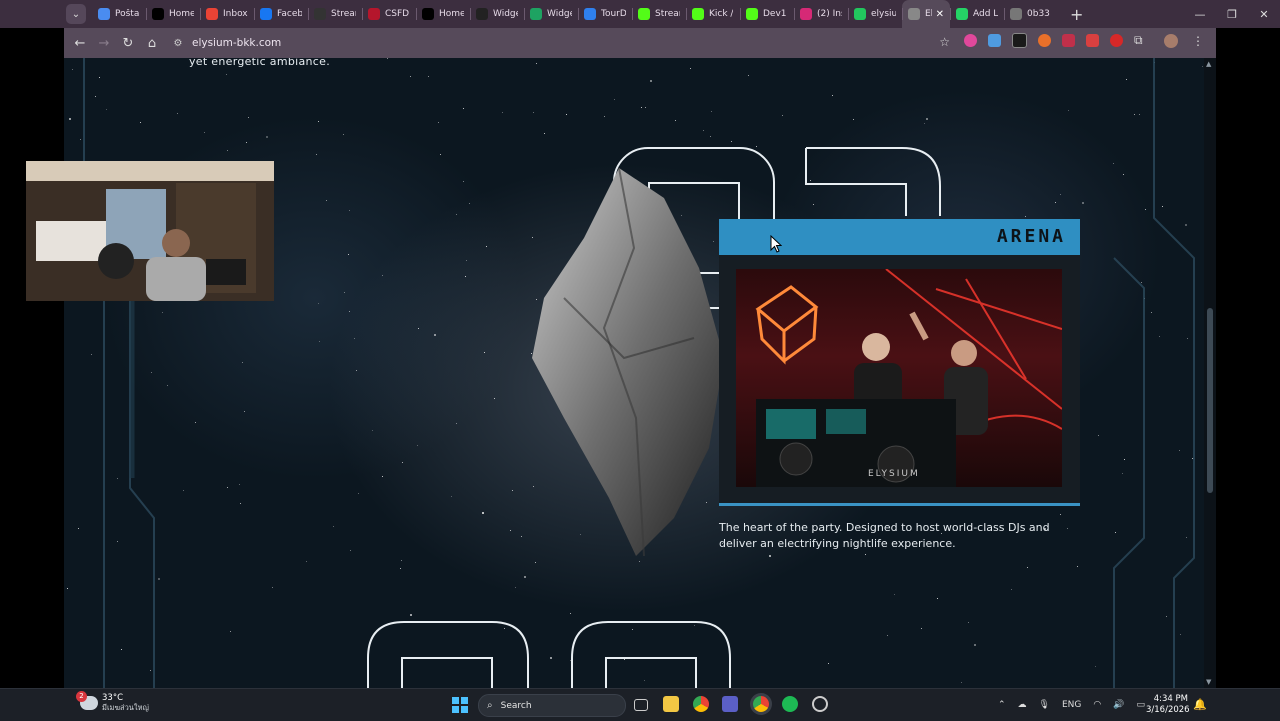 This screenshot has height=721, width=1280. What do you see at coordinates (235, 14) in the screenshot?
I see `tab-label: Inbox` at bounding box center [235, 14].